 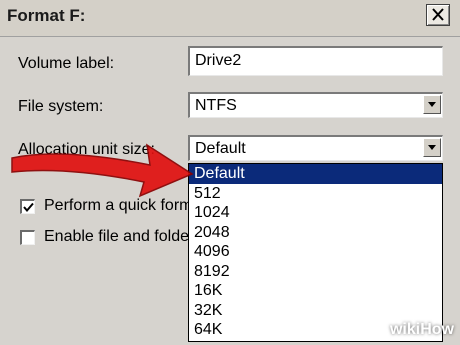 What do you see at coordinates (61, 106) in the screenshot?
I see `file-system-caption: File system:` at bounding box center [61, 106].